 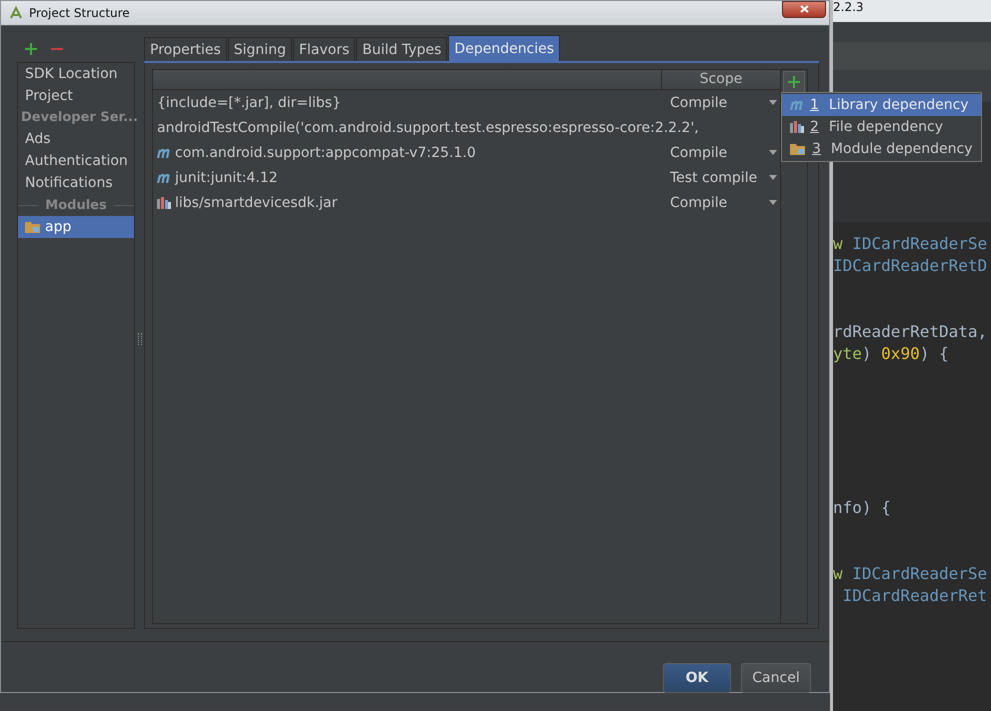 What do you see at coordinates (402, 49) in the screenshot?
I see `tab: Build Types` at bounding box center [402, 49].